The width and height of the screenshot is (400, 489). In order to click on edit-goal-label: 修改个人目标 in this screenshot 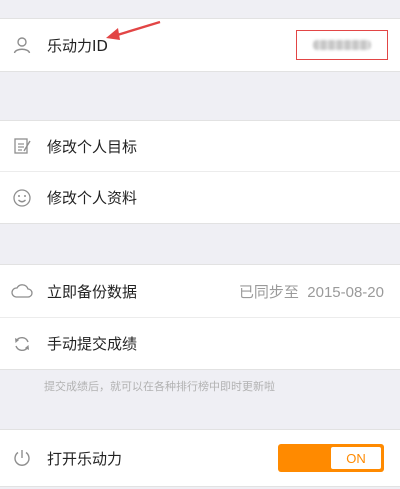, I will do `click(92, 146)`.